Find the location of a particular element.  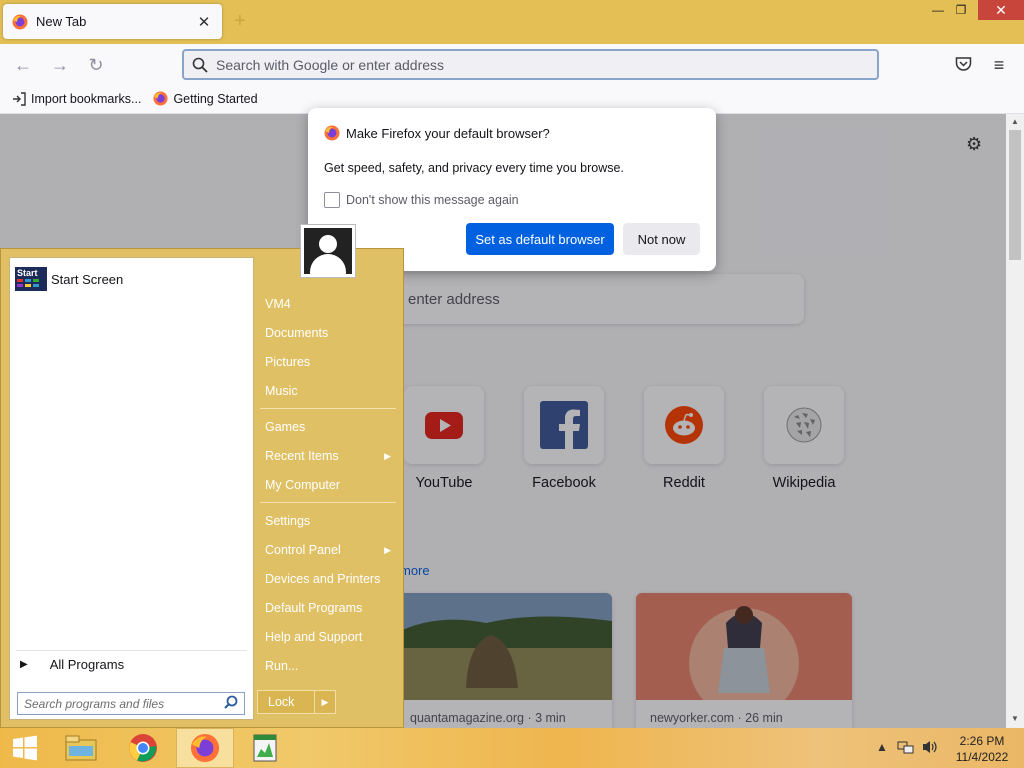

start-item-control-panel: Control Panel ▶ is located at coordinates (330, 550).